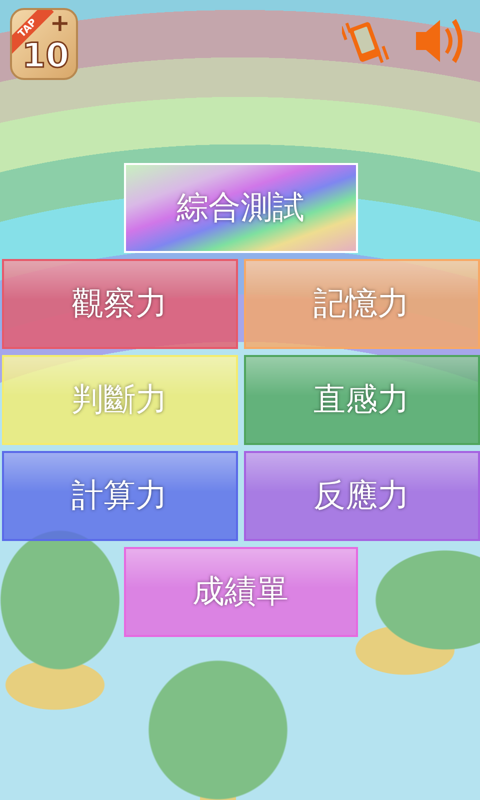 This screenshot has height=800, width=480. Describe the element at coordinates (362, 304) in the screenshot. I see `mode-button: 記憶力` at that location.